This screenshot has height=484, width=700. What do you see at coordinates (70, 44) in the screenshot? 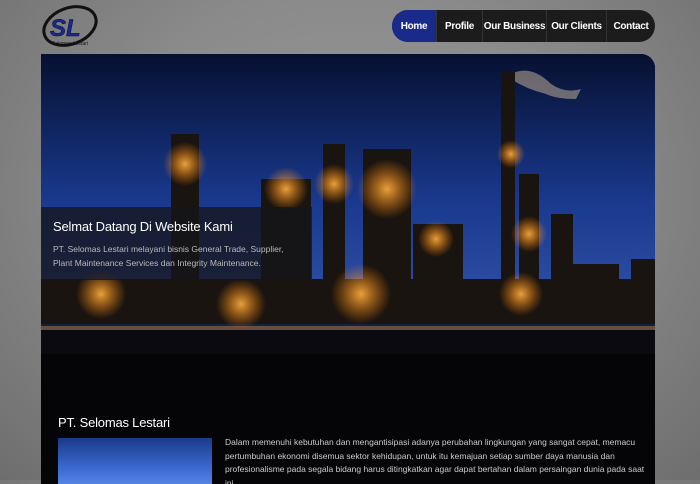
I see `svg-text: Selomas Lestari` at bounding box center [70, 44].